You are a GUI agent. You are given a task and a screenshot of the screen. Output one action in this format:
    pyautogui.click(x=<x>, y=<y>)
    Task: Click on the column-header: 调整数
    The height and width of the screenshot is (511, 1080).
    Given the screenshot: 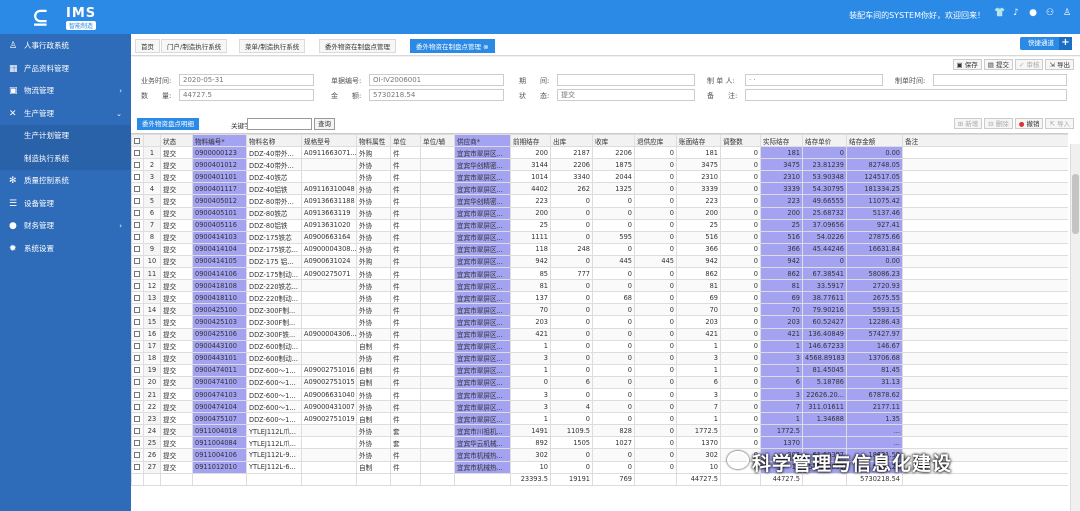 What is the action you would take?
    pyautogui.click(x=740, y=141)
    